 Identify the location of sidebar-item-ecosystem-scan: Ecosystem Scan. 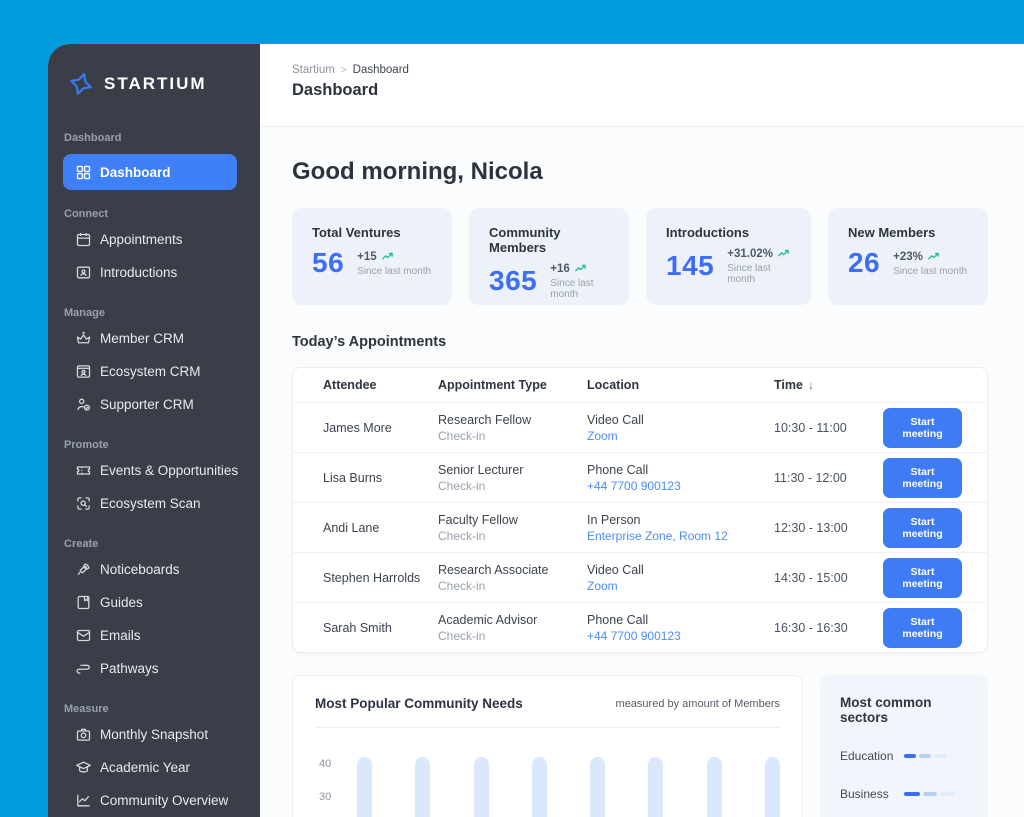
(154, 503).